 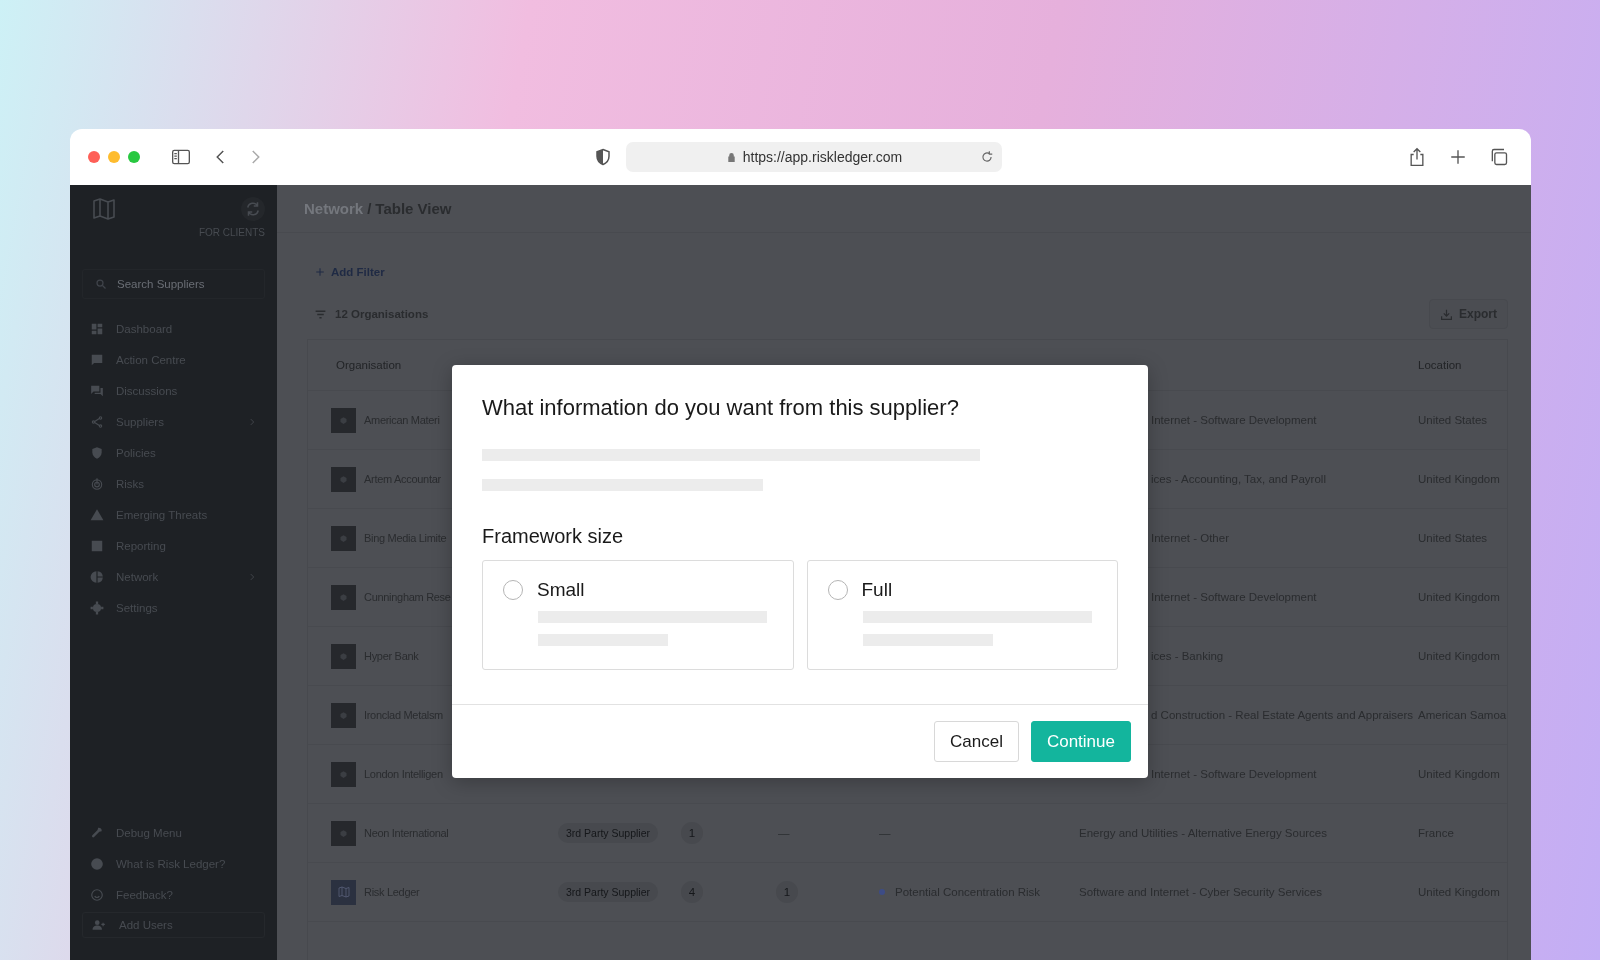 What do you see at coordinates (97, 894) in the screenshot?
I see `smiley-icon` at bounding box center [97, 894].